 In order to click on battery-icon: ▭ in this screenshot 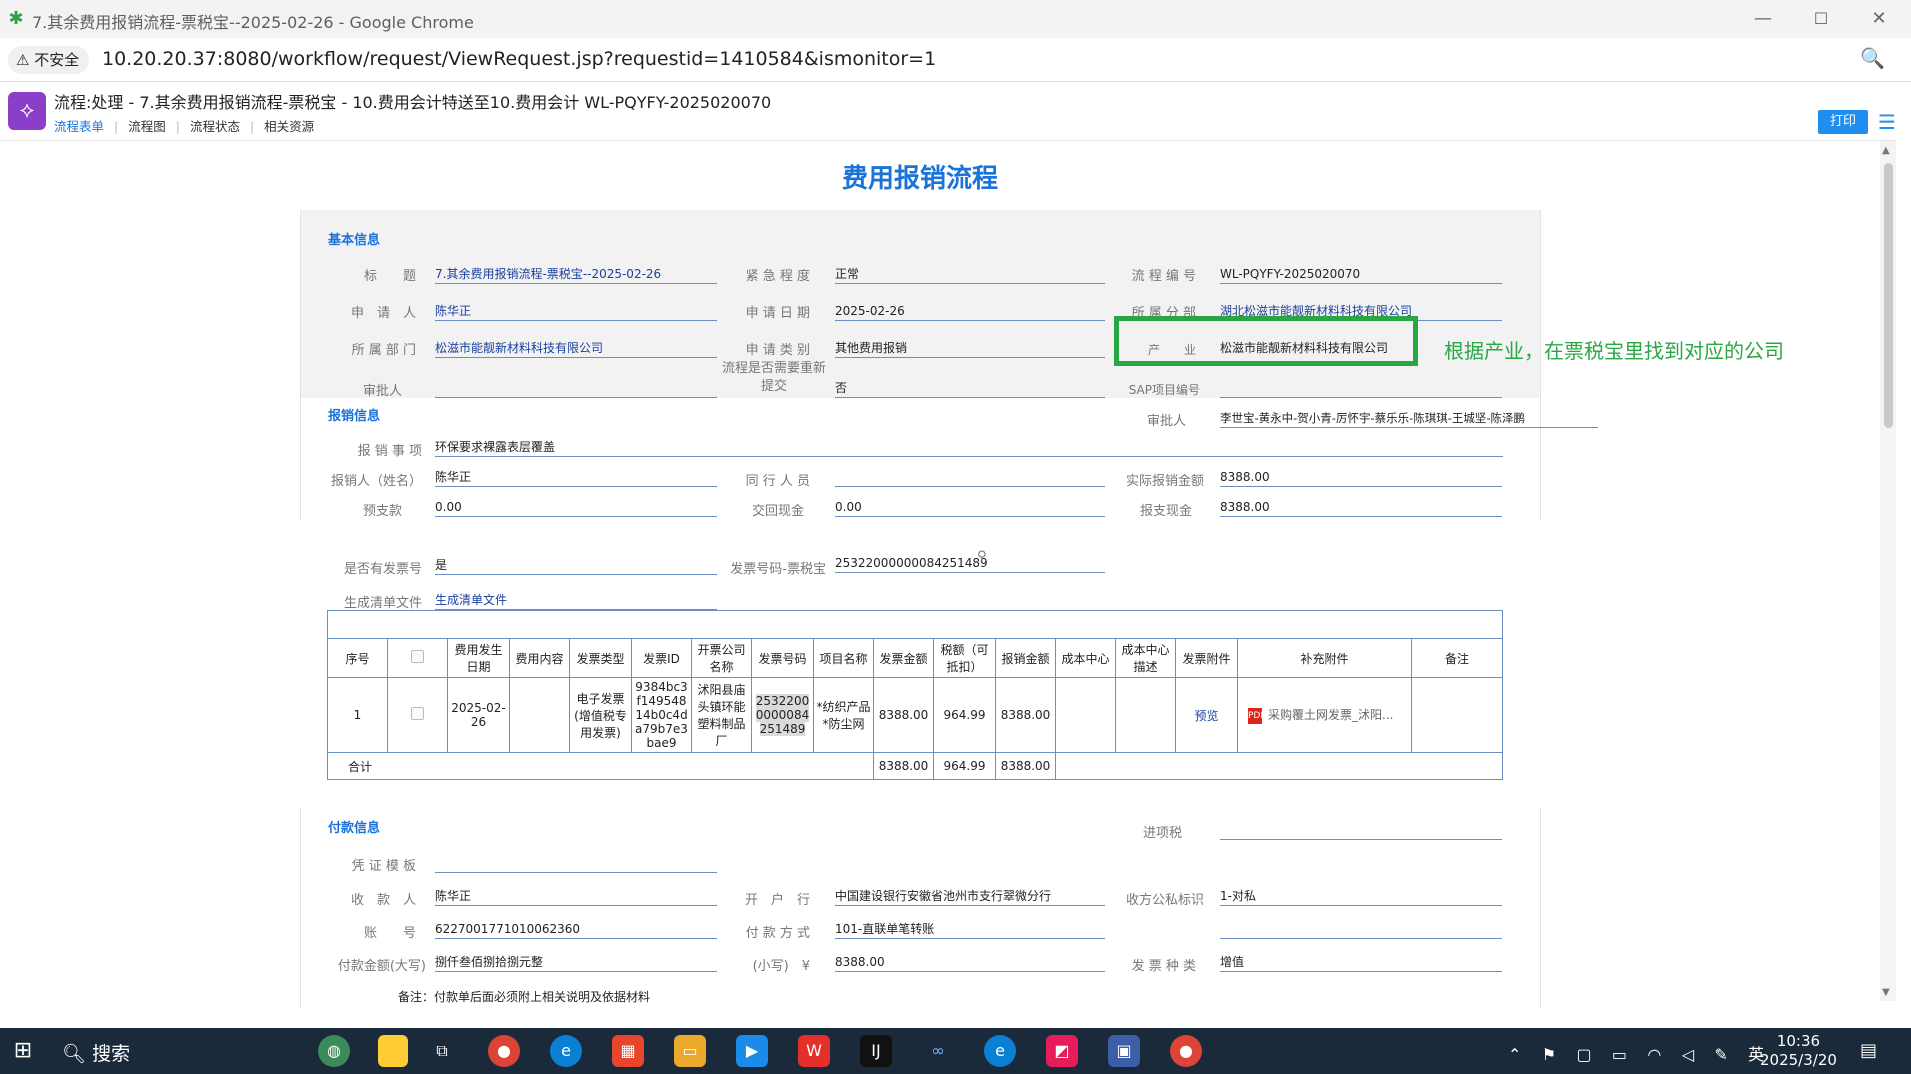, I will do `click(1619, 1054)`.